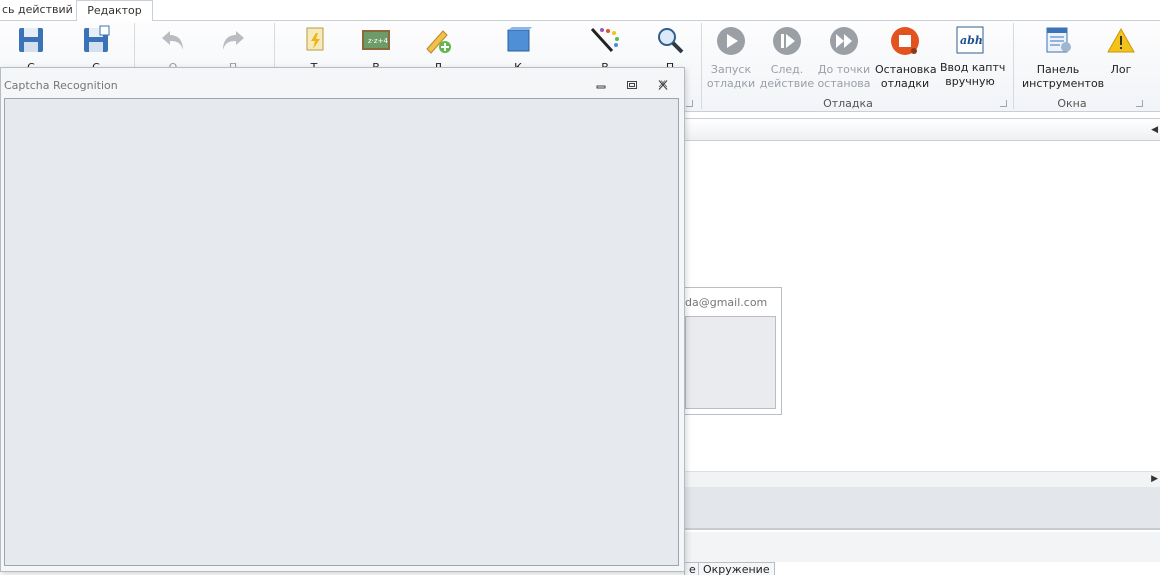  What do you see at coordinates (787, 69) in the screenshot?
I see `next-action-label-1: След.` at bounding box center [787, 69].